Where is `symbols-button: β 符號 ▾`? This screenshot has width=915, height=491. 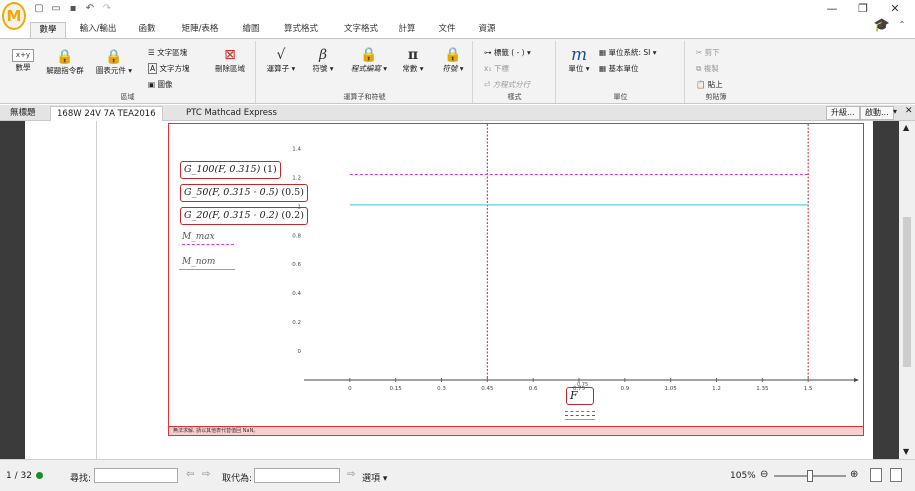 symbols-button: β 符號 ▾ is located at coordinates (323, 60).